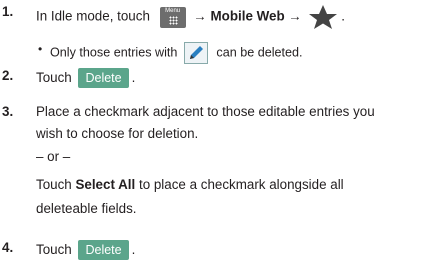 Image resolution: width=426 pixels, height=271 pixels. I want to click on step-number: 3., so click(8, 111).